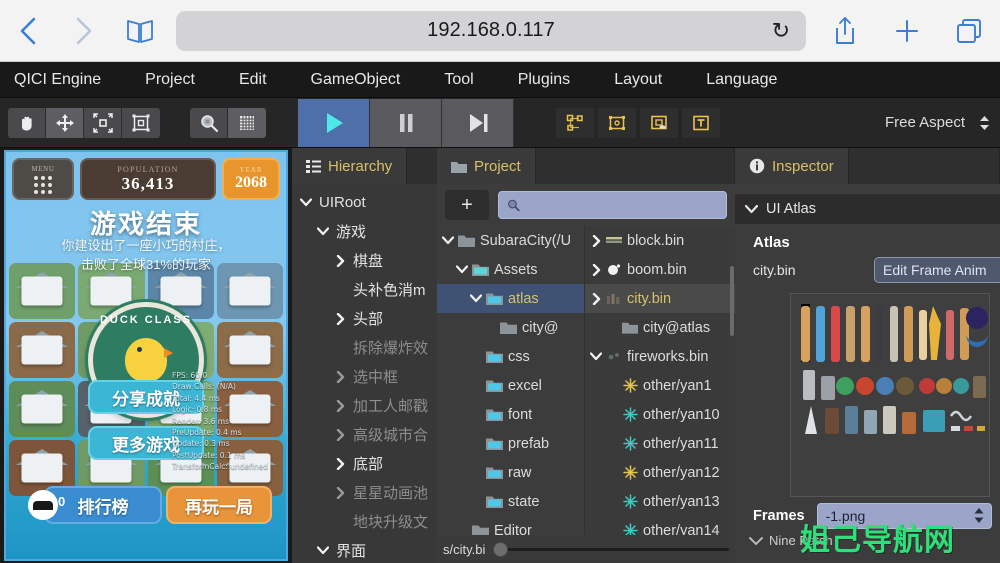 The image size is (1000, 563). Describe the element at coordinates (364, 405) in the screenshot. I see `hierarchy-item: 加工人邮戳` at that location.